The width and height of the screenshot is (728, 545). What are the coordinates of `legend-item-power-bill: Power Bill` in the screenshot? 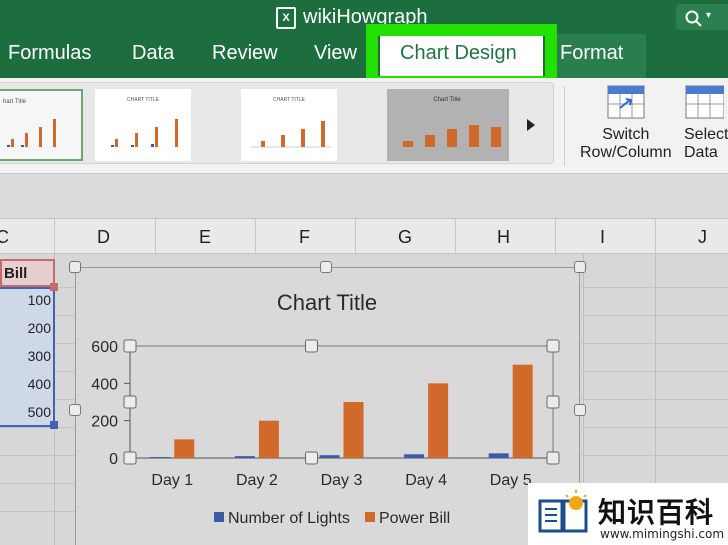 It's located at (407, 519).